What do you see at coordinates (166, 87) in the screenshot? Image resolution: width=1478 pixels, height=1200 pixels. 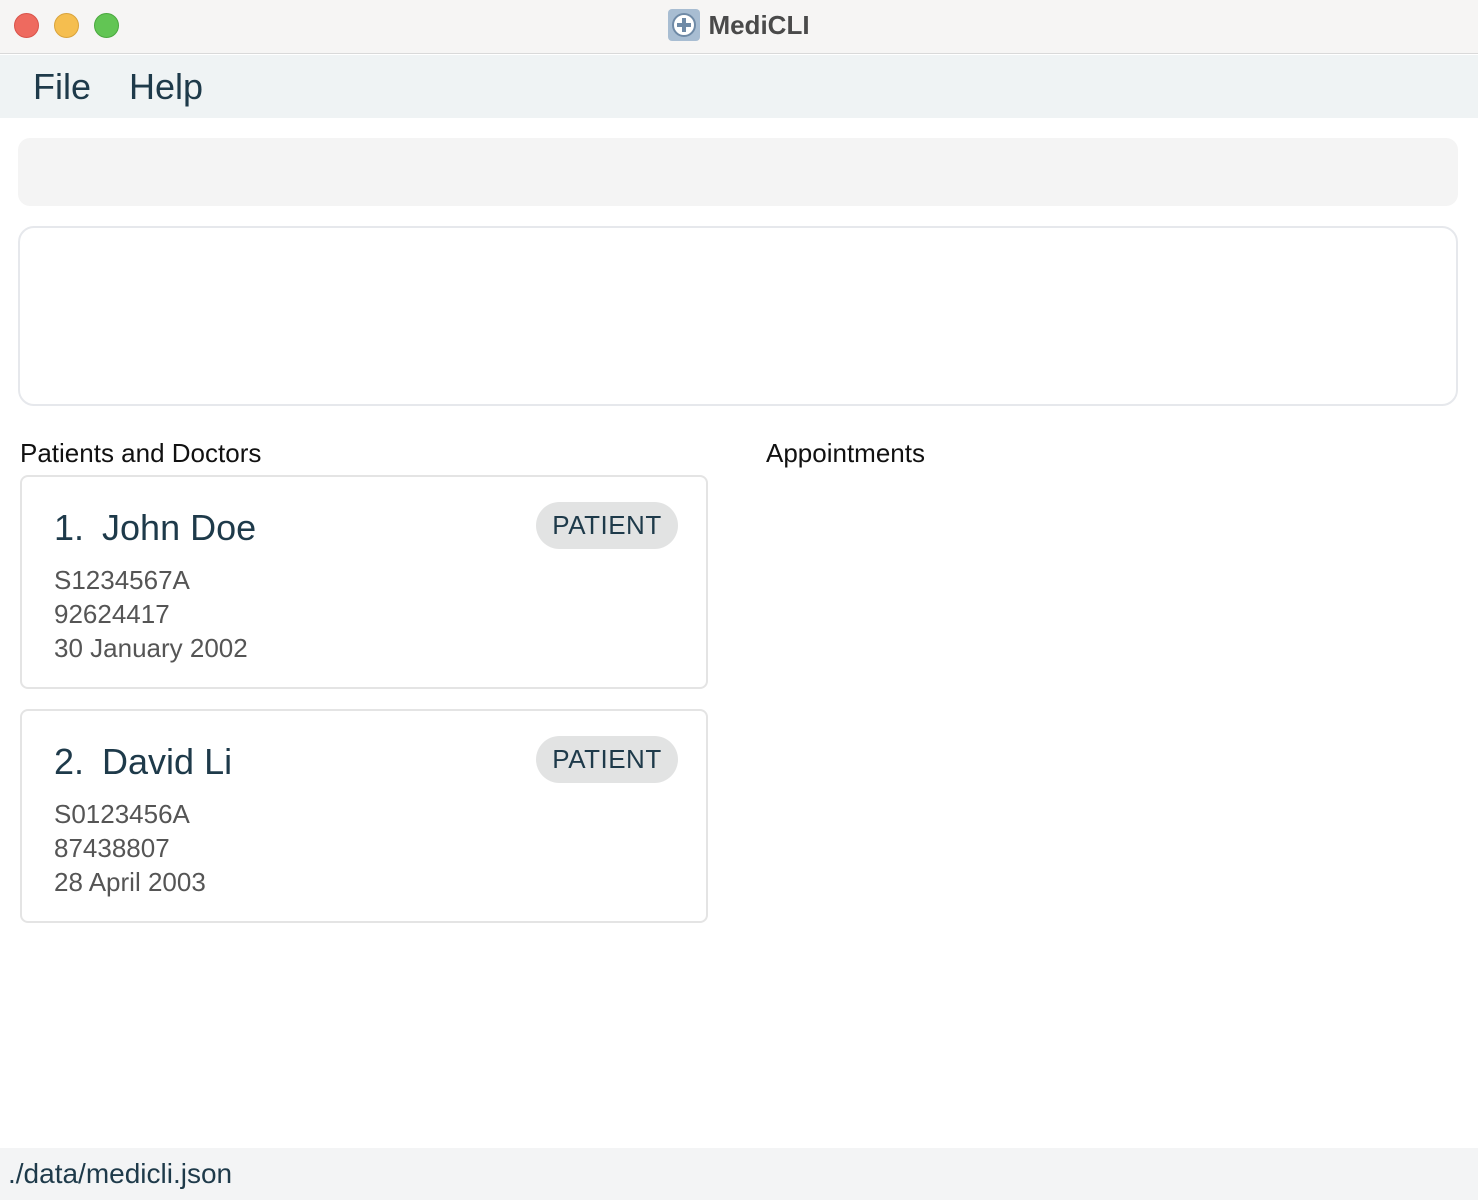 I see `menu-help: Help` at bounding box center [166, 87].